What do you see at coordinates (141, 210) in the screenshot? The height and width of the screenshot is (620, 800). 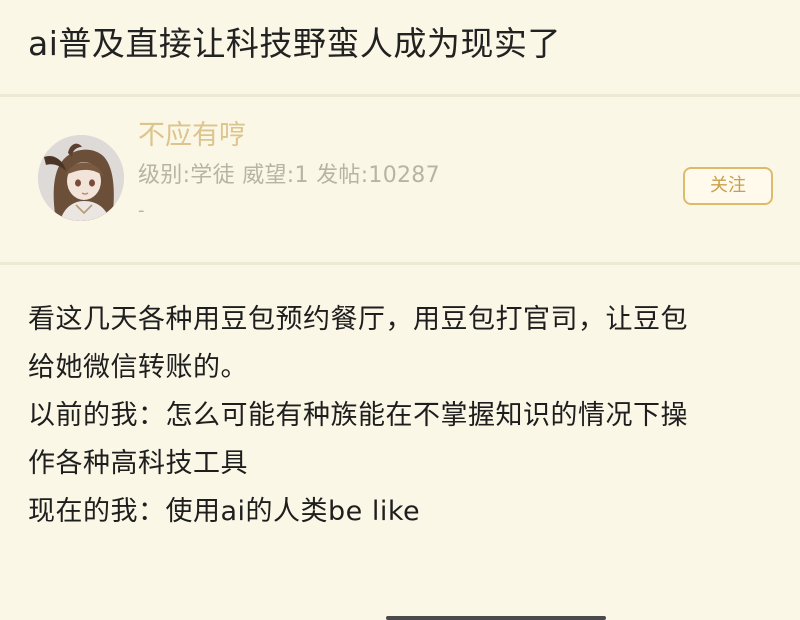 I see `user-extra: -` at bounding box center [141, 210].